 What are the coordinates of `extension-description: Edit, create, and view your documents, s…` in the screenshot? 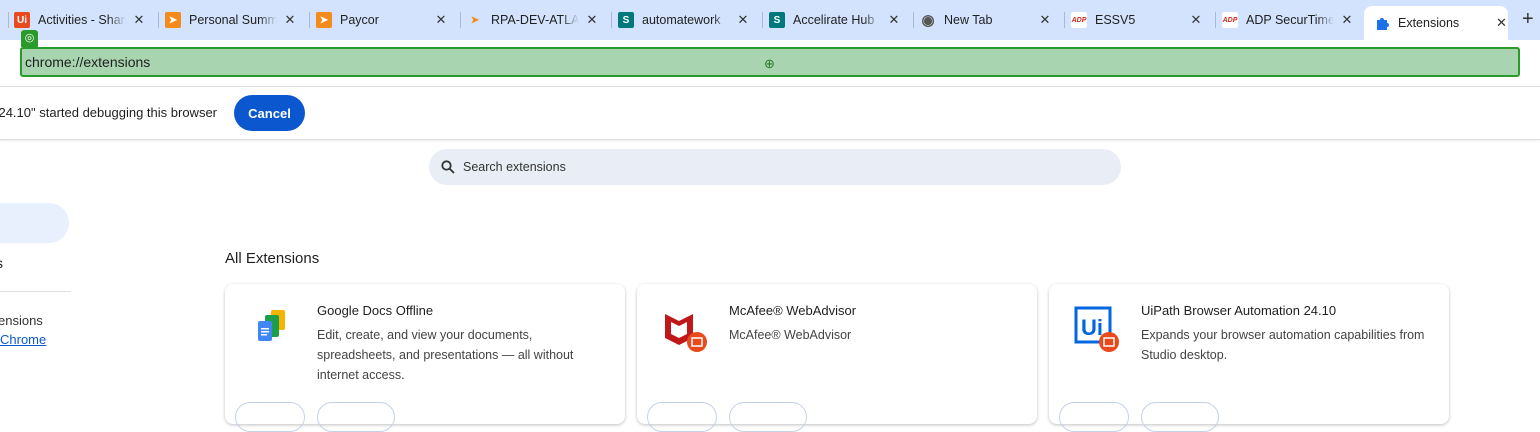 It's located at (445, 355).